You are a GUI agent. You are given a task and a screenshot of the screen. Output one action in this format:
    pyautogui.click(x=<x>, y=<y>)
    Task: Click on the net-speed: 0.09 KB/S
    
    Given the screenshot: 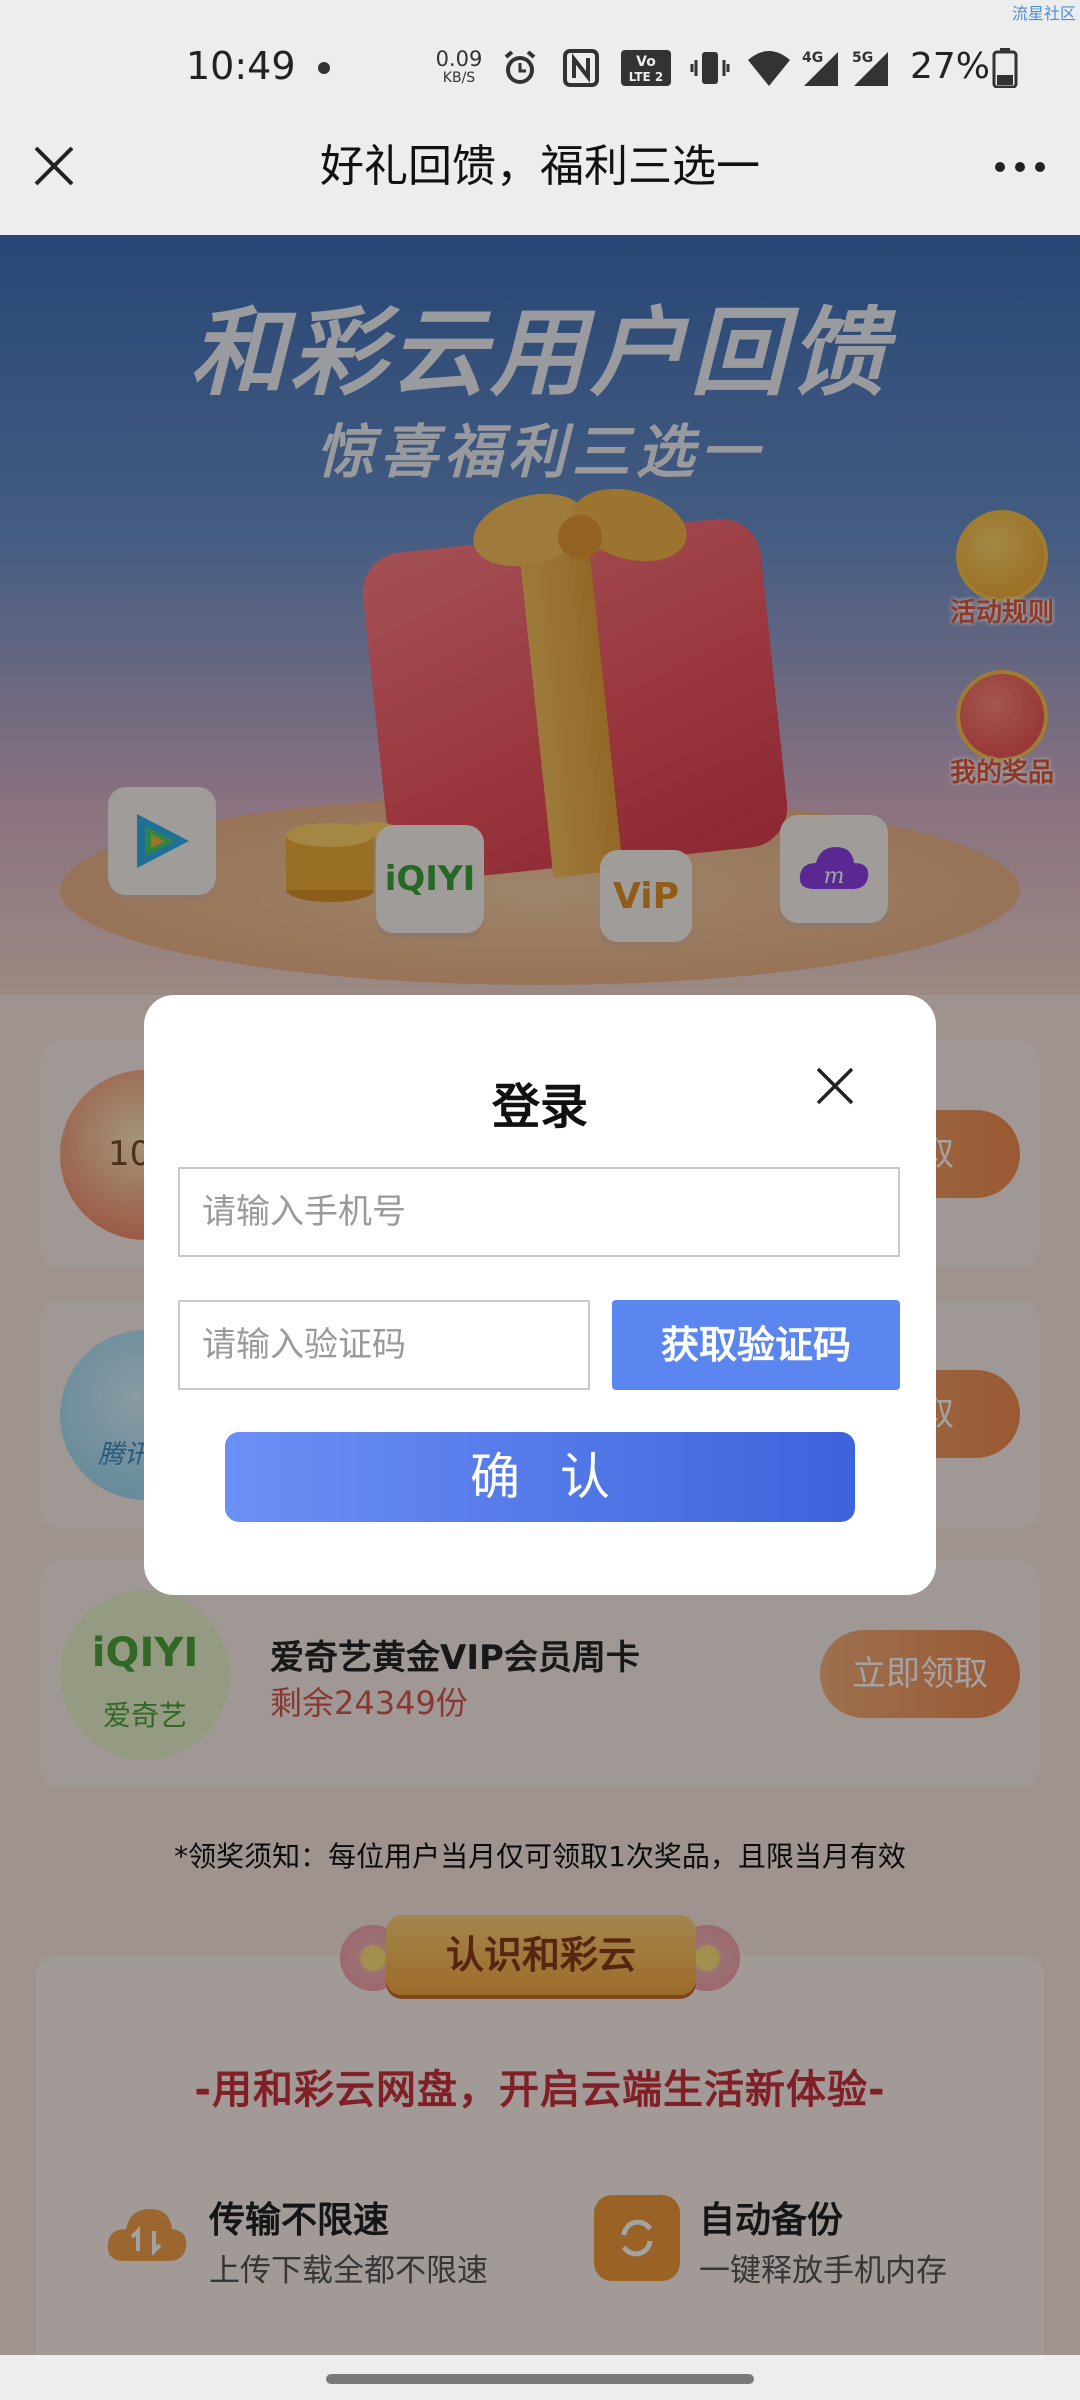 What is the action you would take?
    pyautogui.click(x=459, y=67)
    